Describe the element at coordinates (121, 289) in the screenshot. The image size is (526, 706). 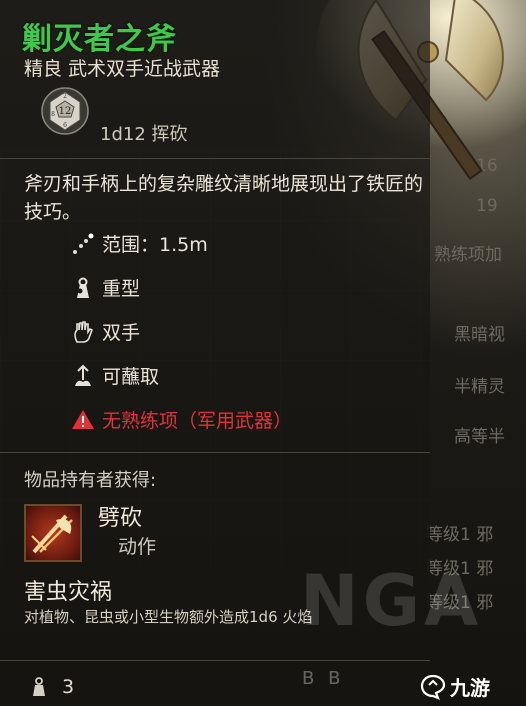
I see `property-label: 重型` at that location.